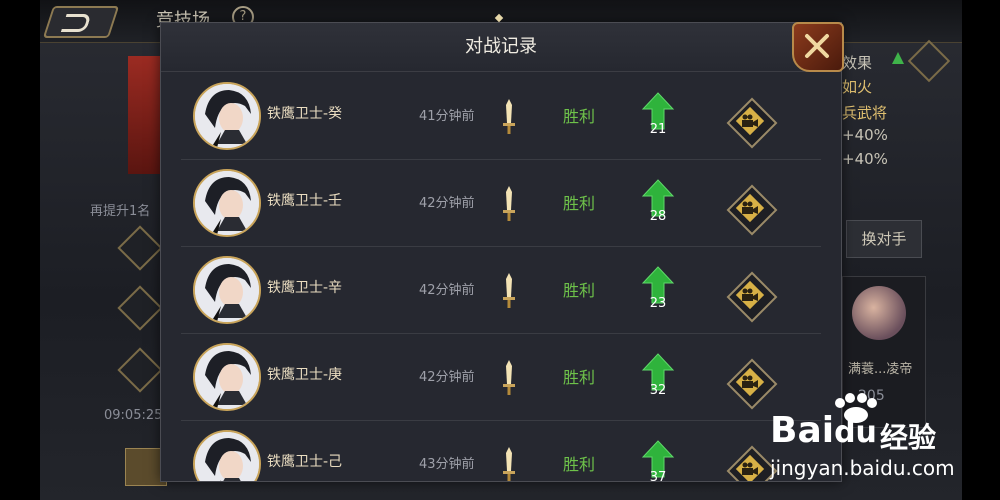 This screenshot has width=1000, height=500. Describe the element at coordinates (862, 468) in the screenshot. I see `watermark-url: jingyan.baidu.com` at that location.